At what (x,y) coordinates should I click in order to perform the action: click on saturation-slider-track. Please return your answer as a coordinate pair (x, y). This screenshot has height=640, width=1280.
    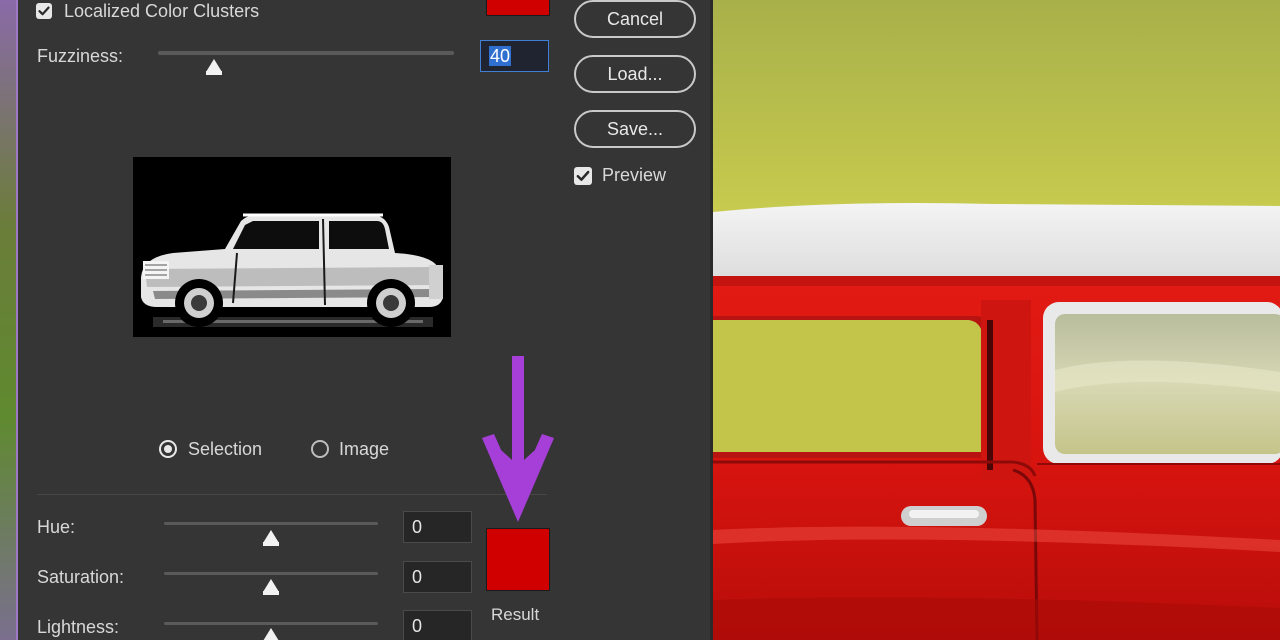
    Looking at the image, I should click on (271, 573).